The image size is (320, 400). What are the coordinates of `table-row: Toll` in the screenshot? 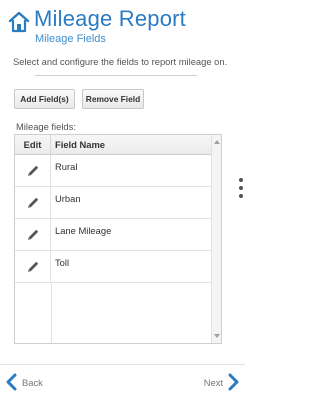 It's located at (113, 267).